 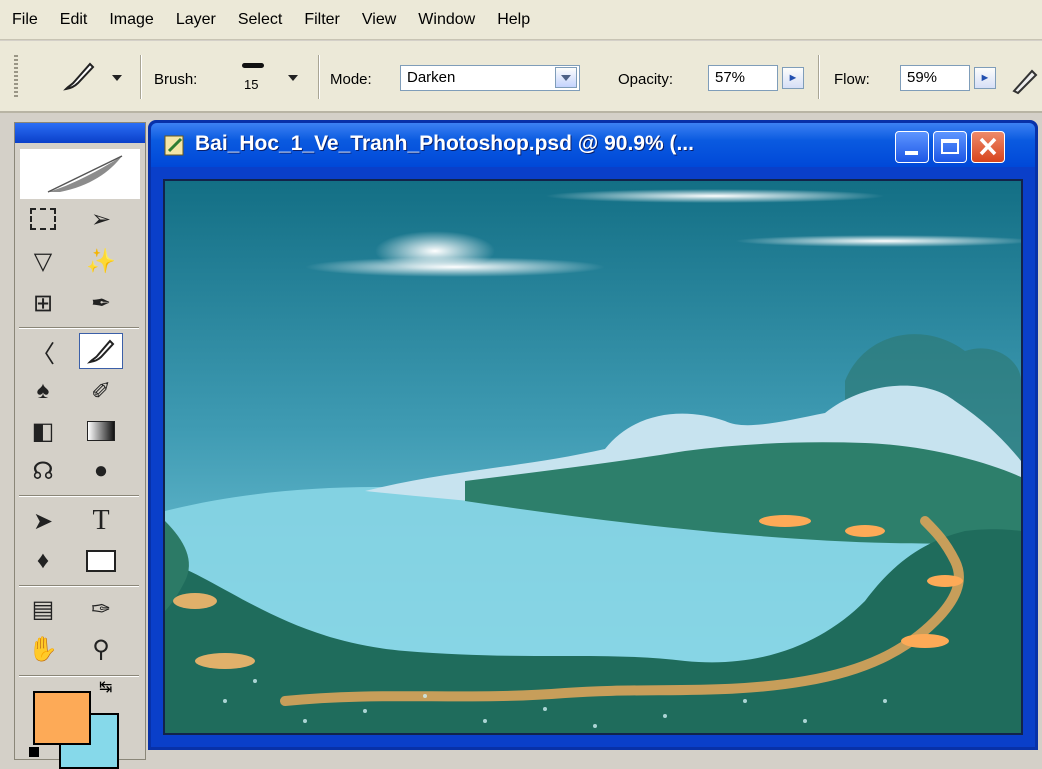 What do you see at coordinates (176, 79) in the screenshot?
I see `brush-label: Brush:` at bounding box center [176, 79].